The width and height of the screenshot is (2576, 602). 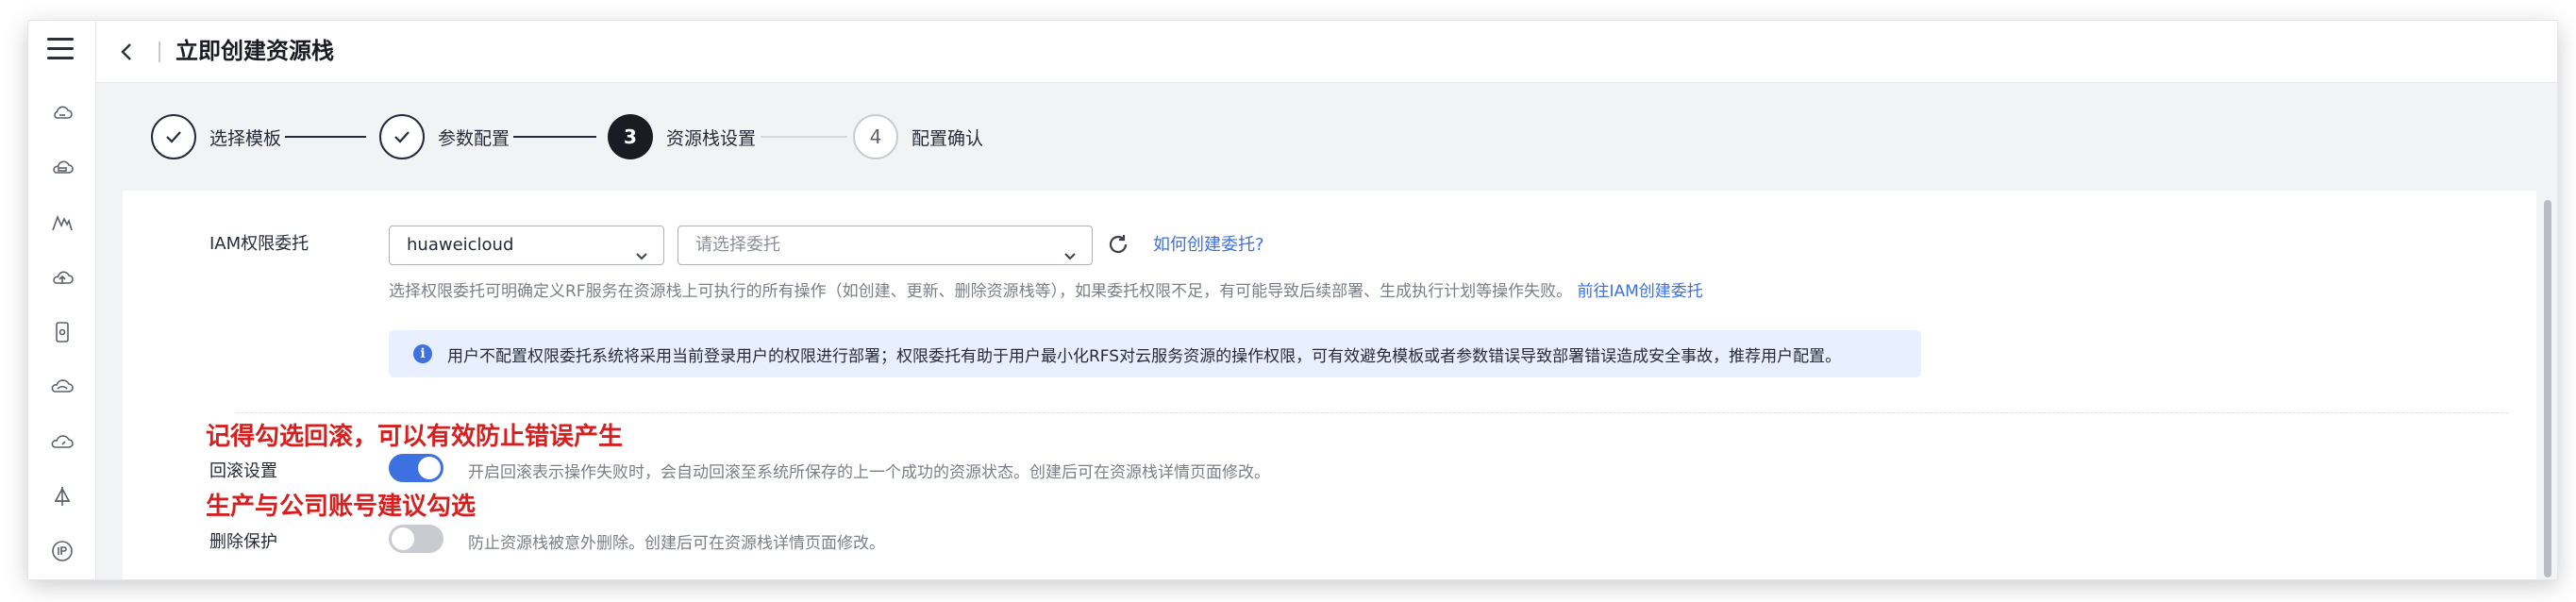 What do you see at coordinates (259, 244) in the screenshot?
I see `iam-label: IAM权限委托` at bounding box center [259, 244].